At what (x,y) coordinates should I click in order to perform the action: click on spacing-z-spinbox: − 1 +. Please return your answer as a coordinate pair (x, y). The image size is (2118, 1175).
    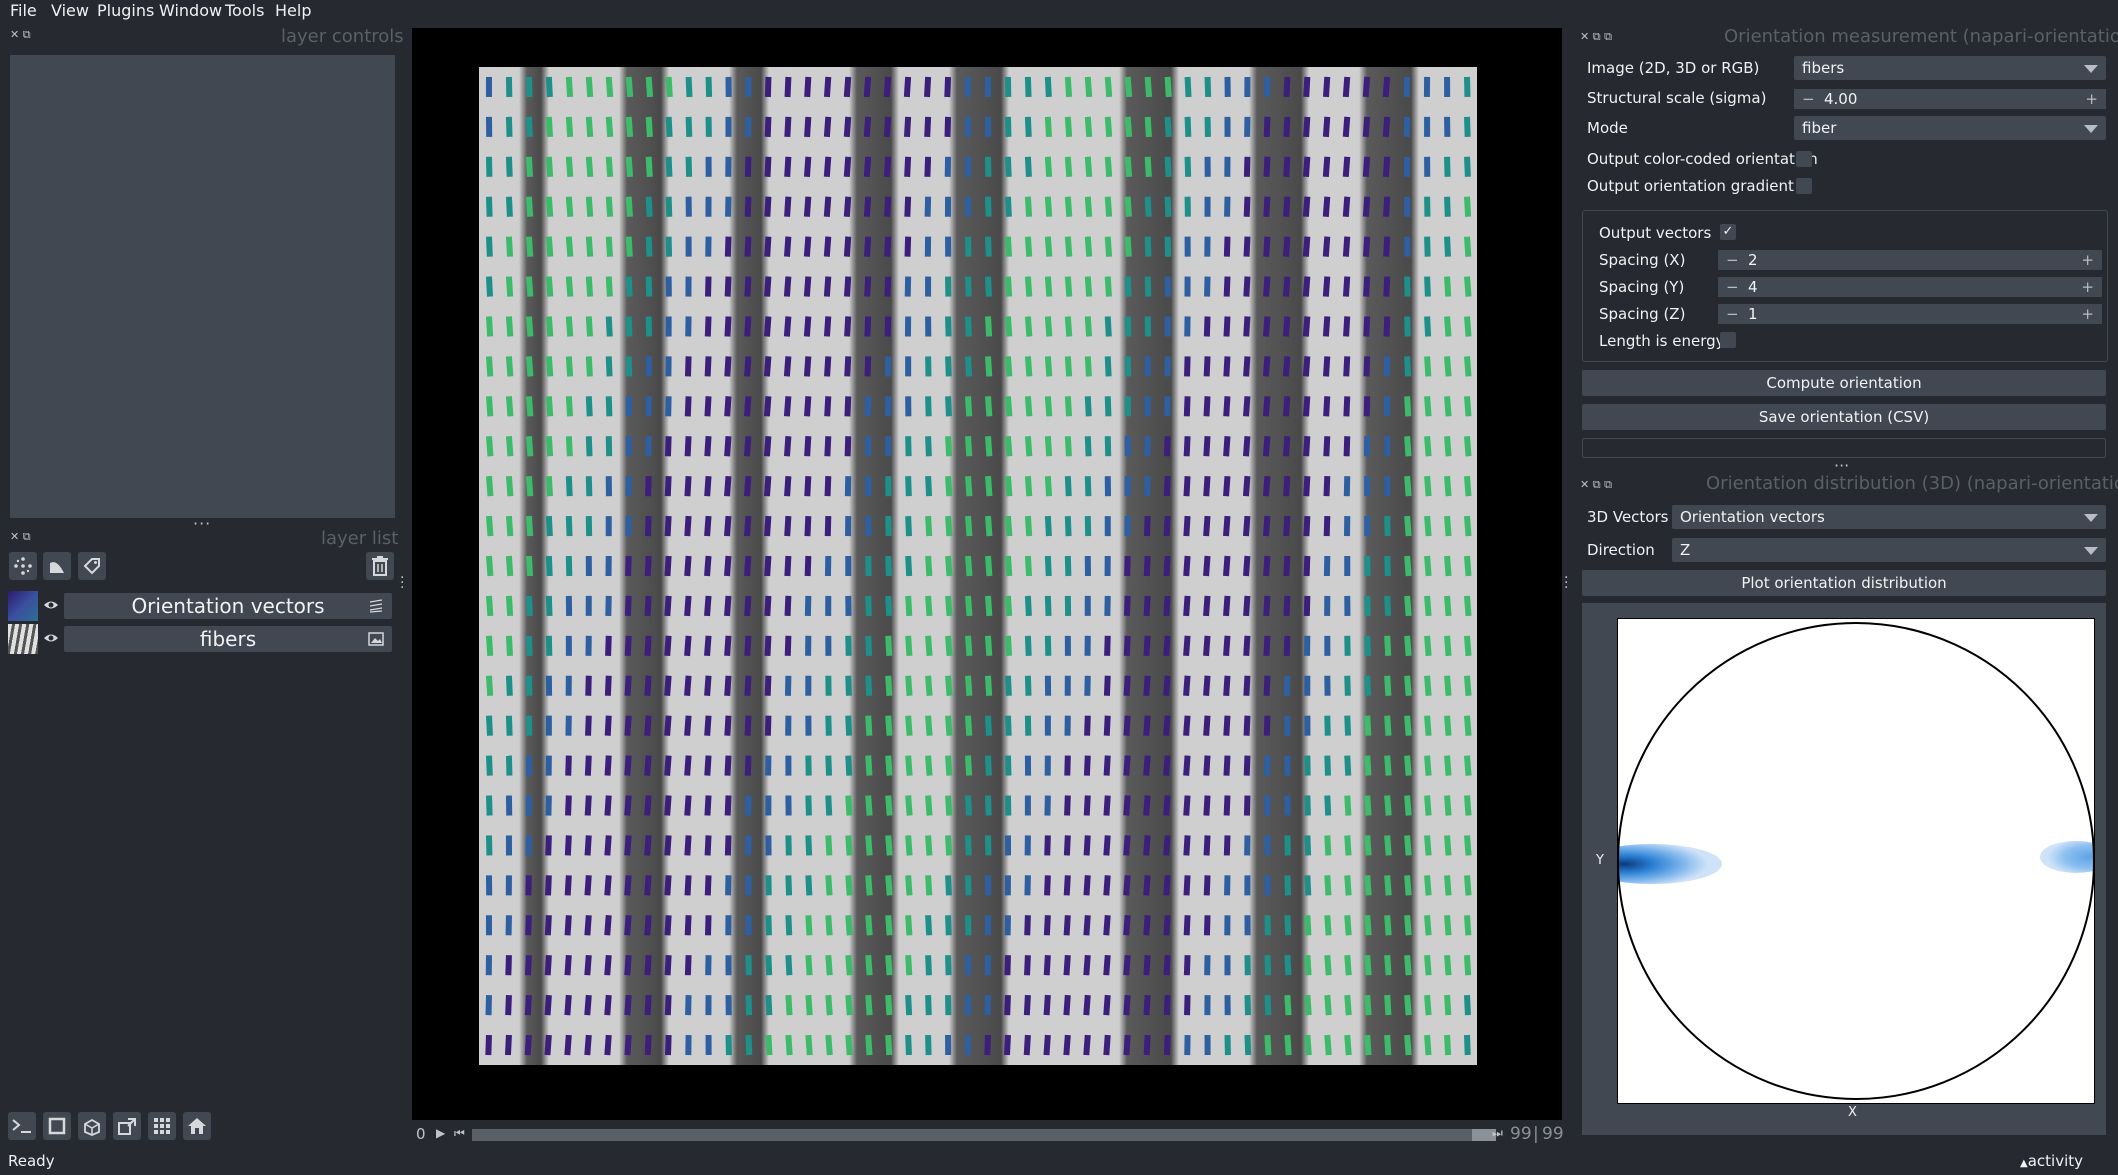
    Looking at the image, I should click on (1910, 314).